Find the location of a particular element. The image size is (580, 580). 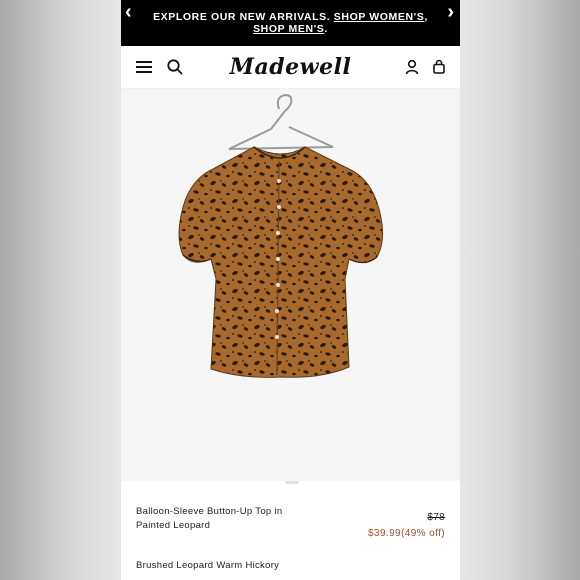

image-carousel-indicator is located at coordinates (292, 482).